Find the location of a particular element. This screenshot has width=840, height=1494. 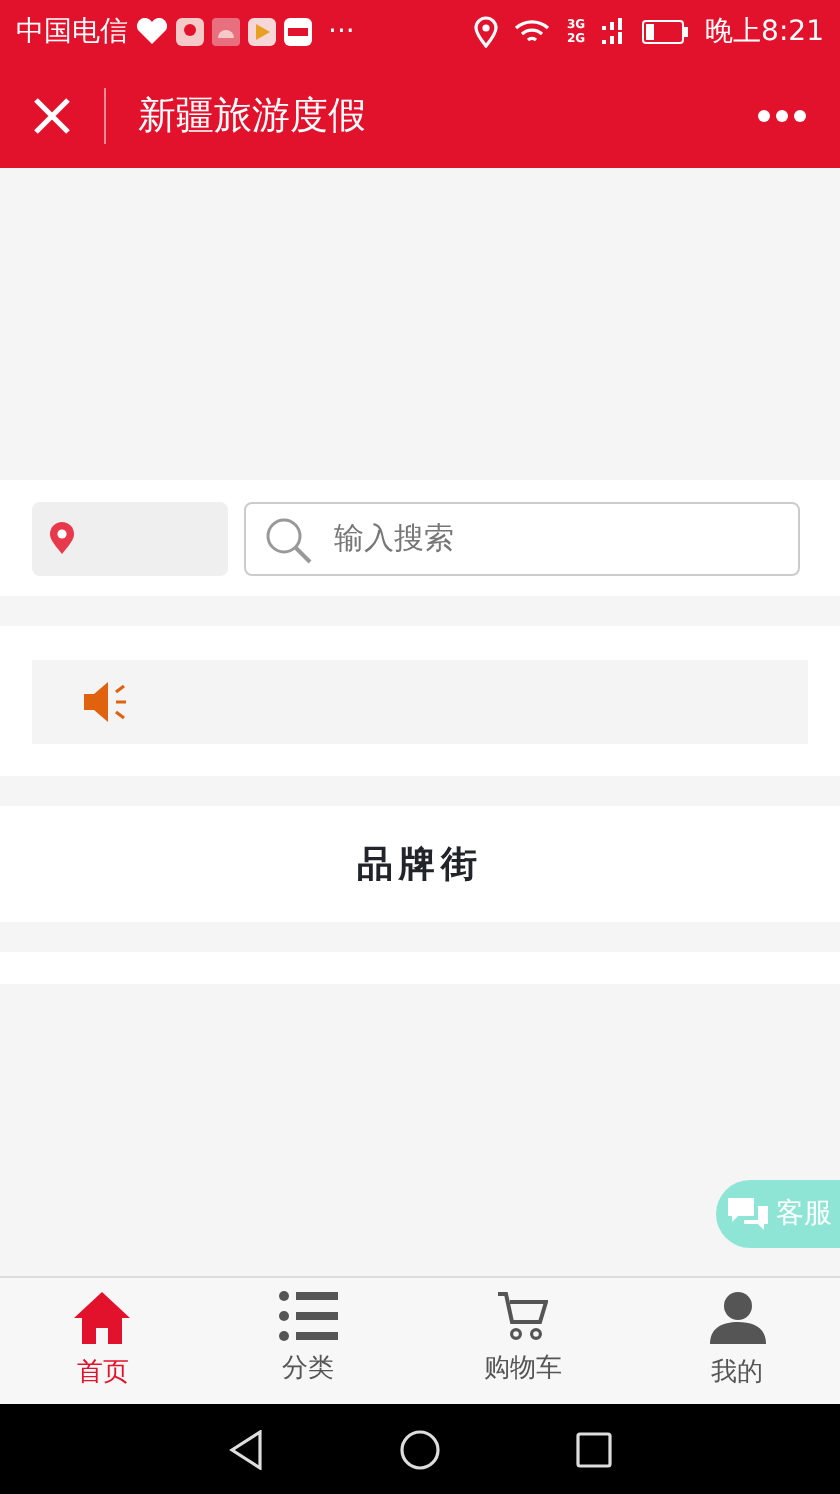

heart-icon is located at coordinates (152, 32).